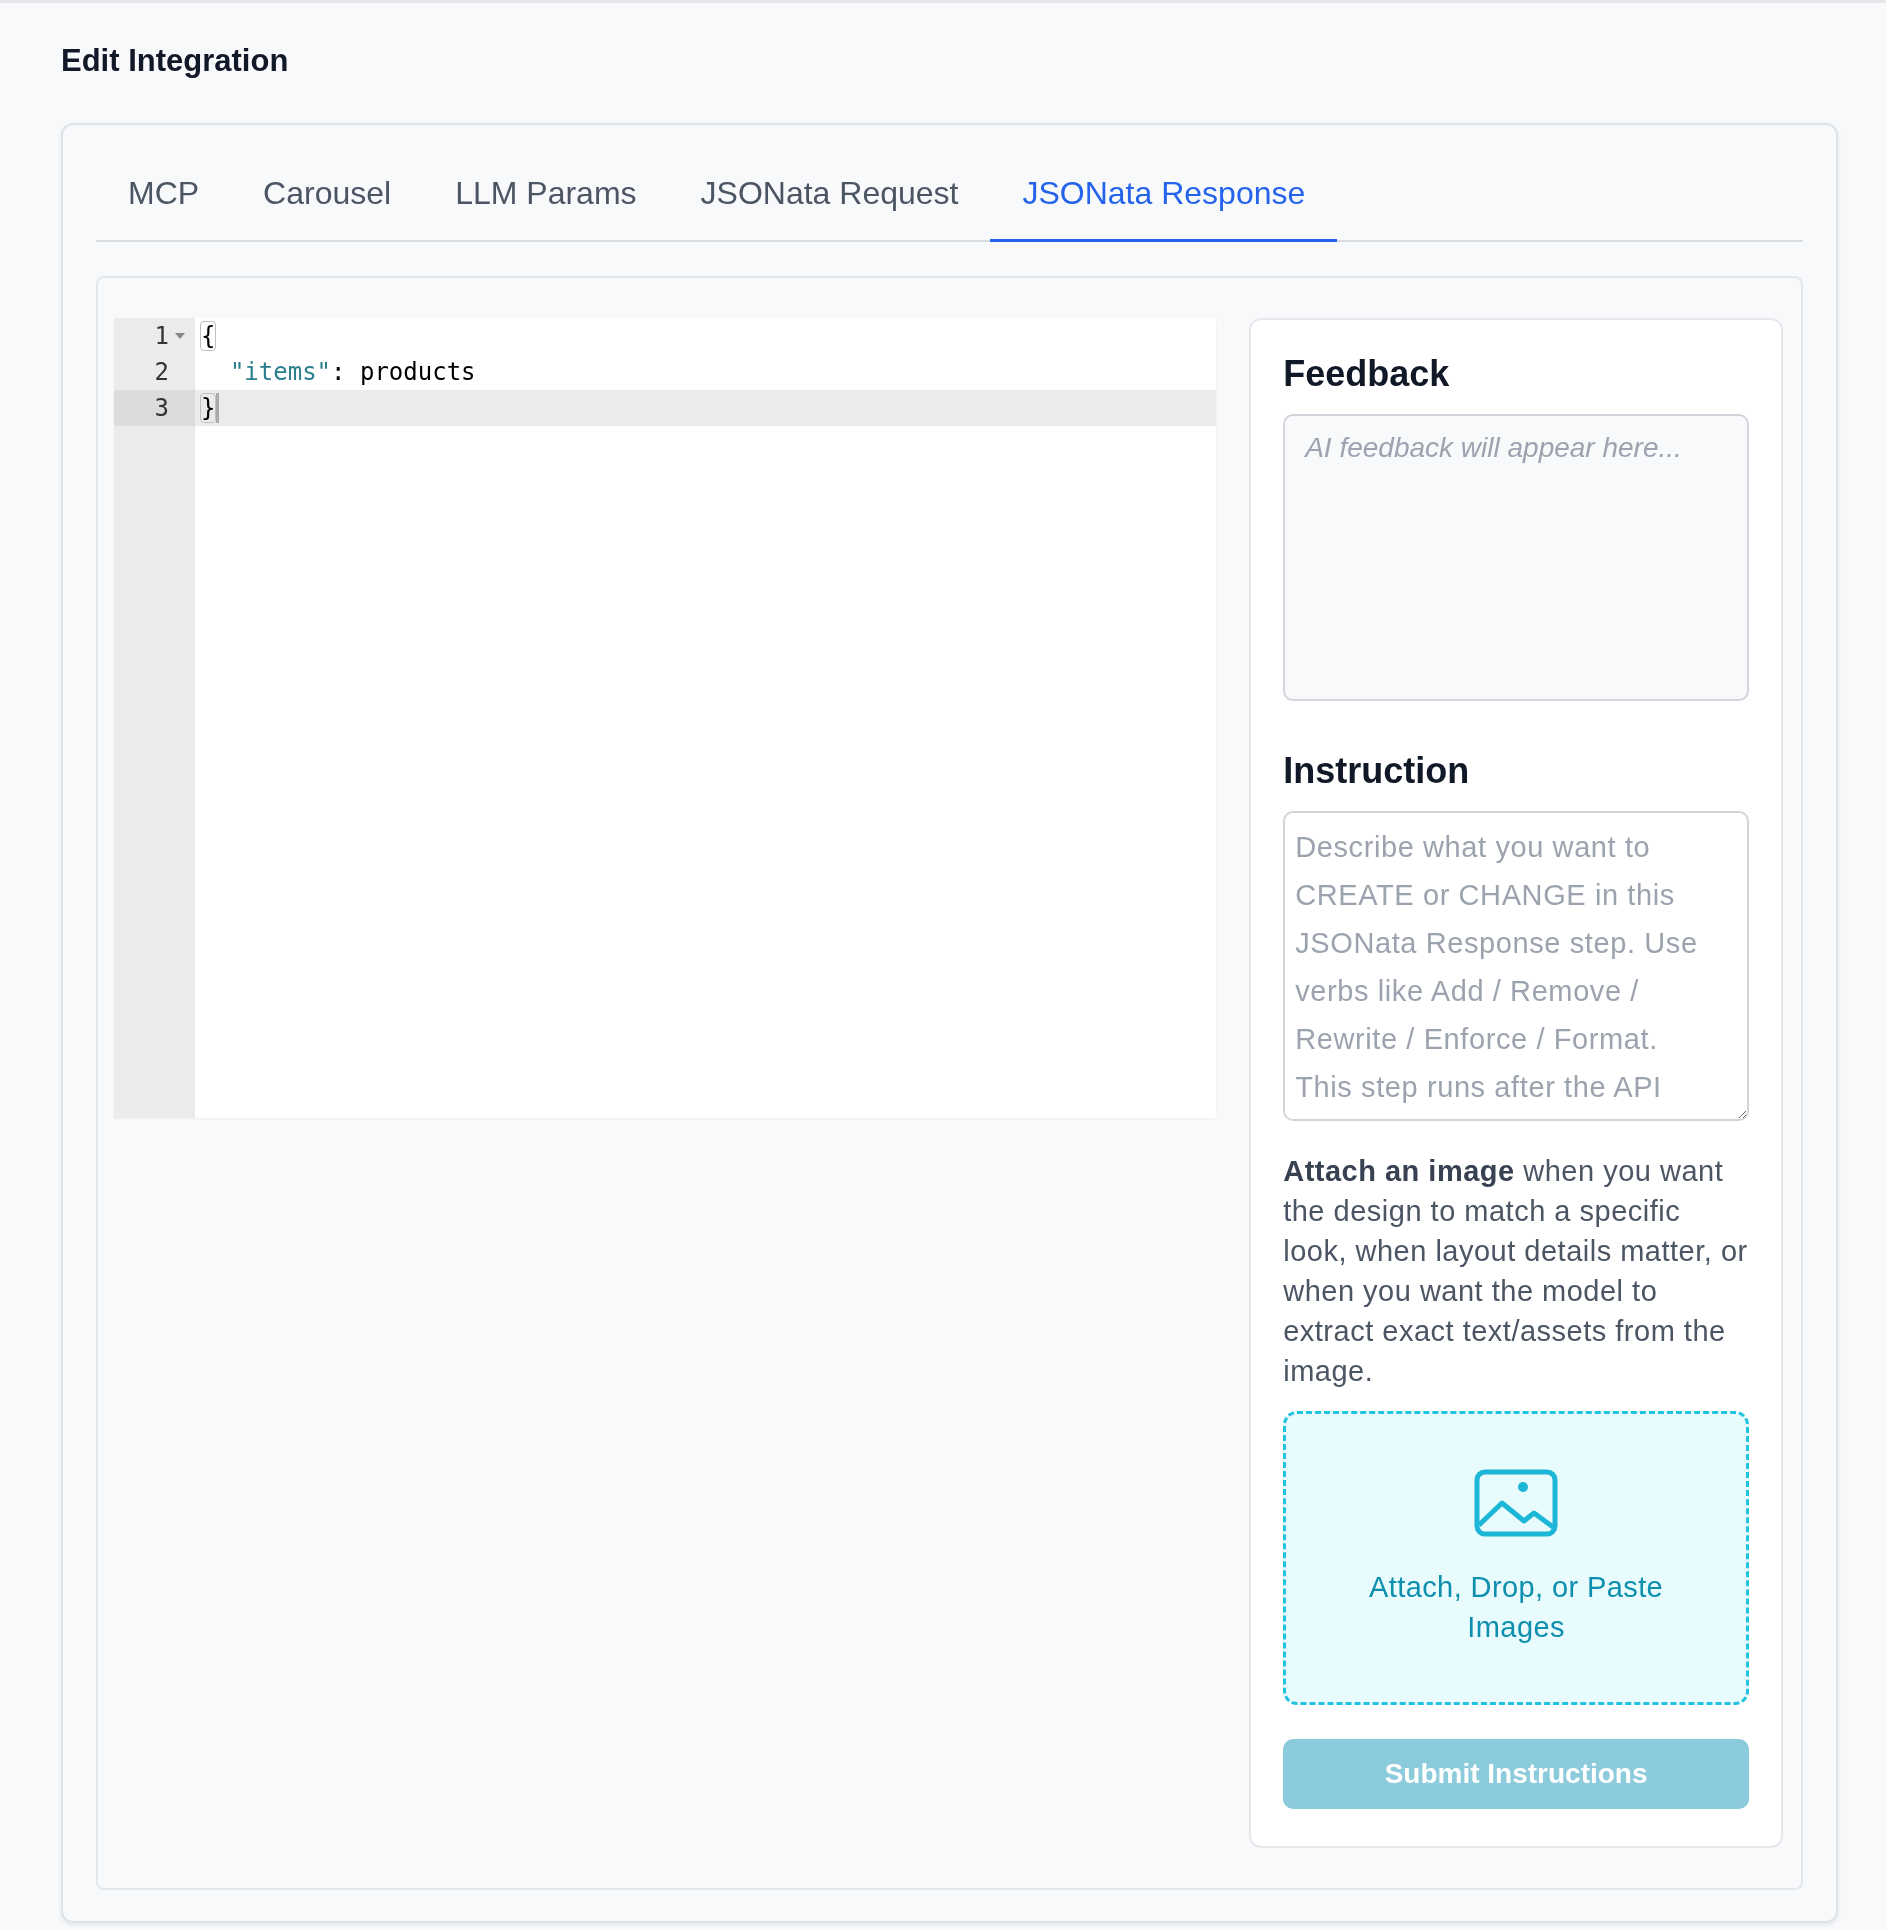 The width and height of the screenshot is (1886, 1930). What do you see at coordinates (1164, 194) in the screenshot?
I see `tab: JSONata Response` at bounding box center [1164, 194].